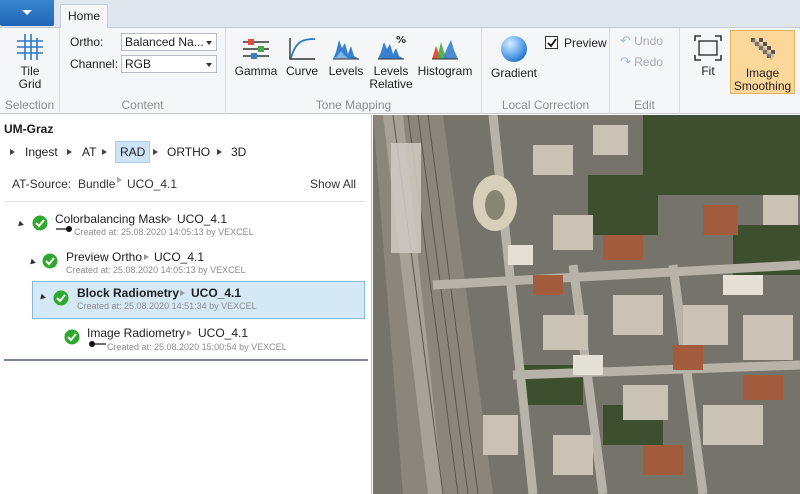  What do you see at coordinates (84, 16) in the screenshot?
I see `tab-home: Home` at bounding box center [84, 16].